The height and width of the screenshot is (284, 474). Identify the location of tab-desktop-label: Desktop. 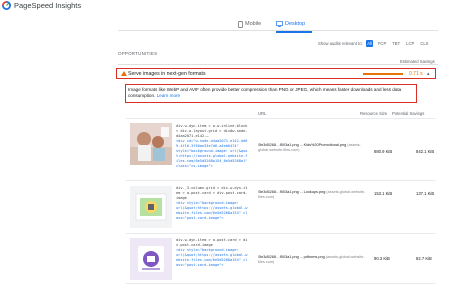
(295, 24).